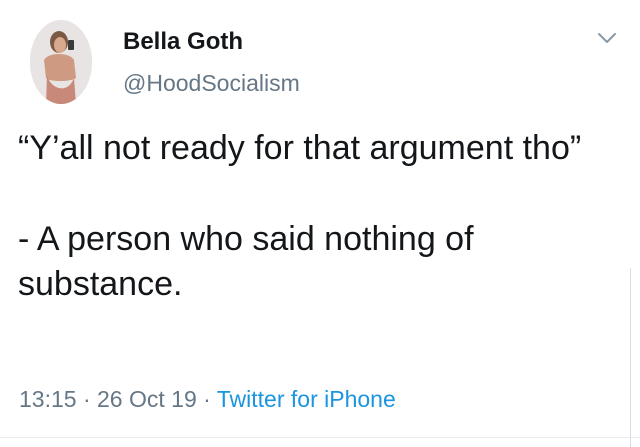  I want to click on author-handle: @HoodSocialism, so click(211, 83).